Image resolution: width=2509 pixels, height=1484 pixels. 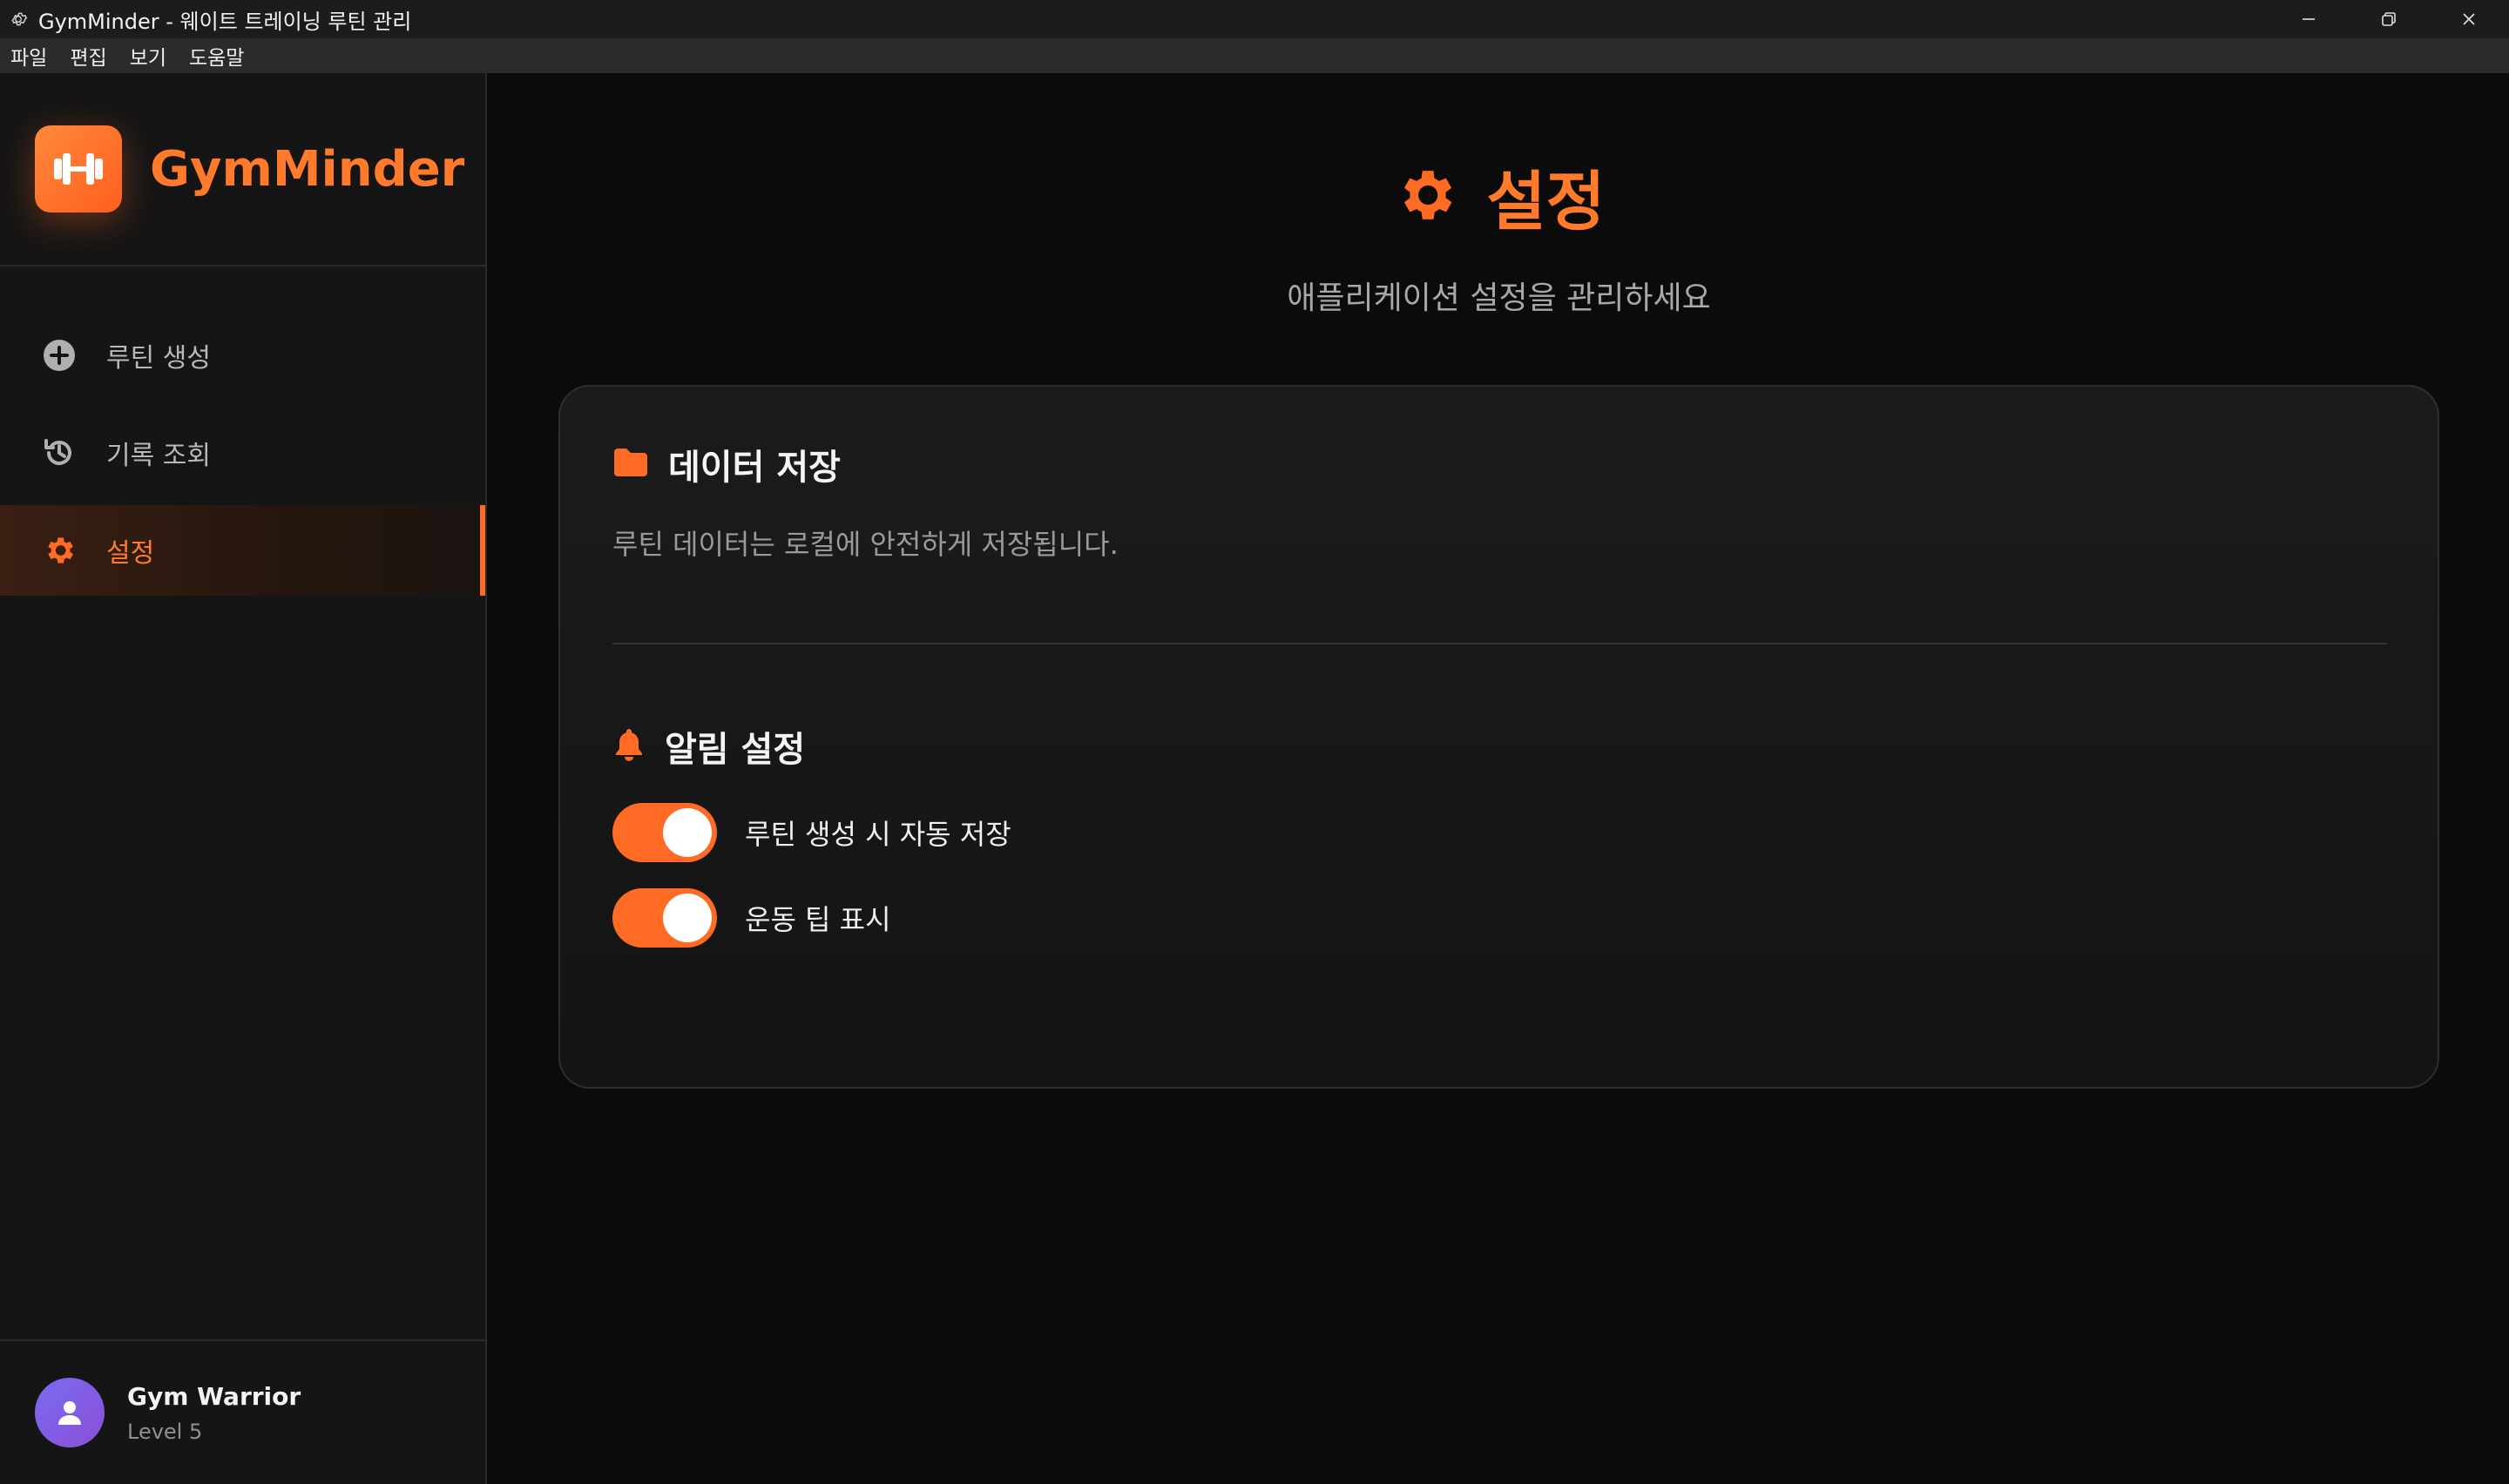 What do you see at coordinates (158, 358) in the screenshot?
I see `sidebar-item-label: 루틴 생성` at bounding box center [158, 358].